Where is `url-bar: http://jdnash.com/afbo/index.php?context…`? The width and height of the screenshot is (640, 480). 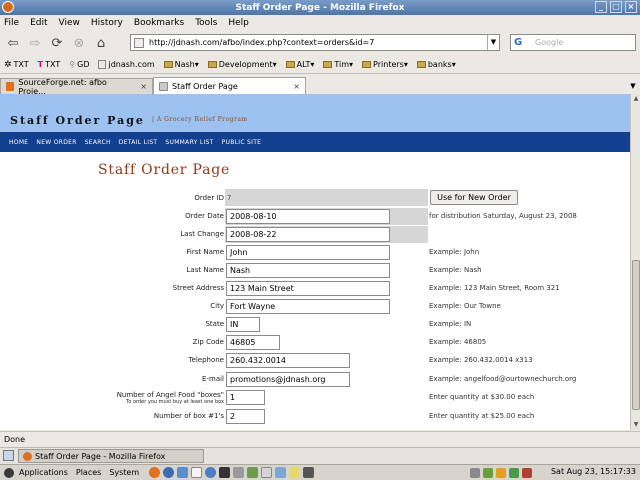
url-bar: http://jdnash.com/afbo/index.php?context… is located at coordinates (315, 42).